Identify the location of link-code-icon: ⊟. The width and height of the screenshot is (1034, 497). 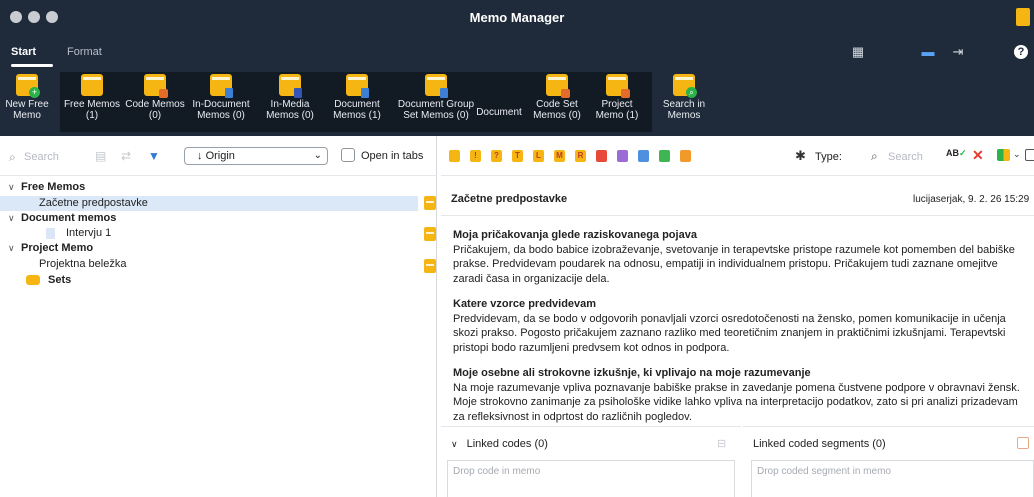
(723, 443).